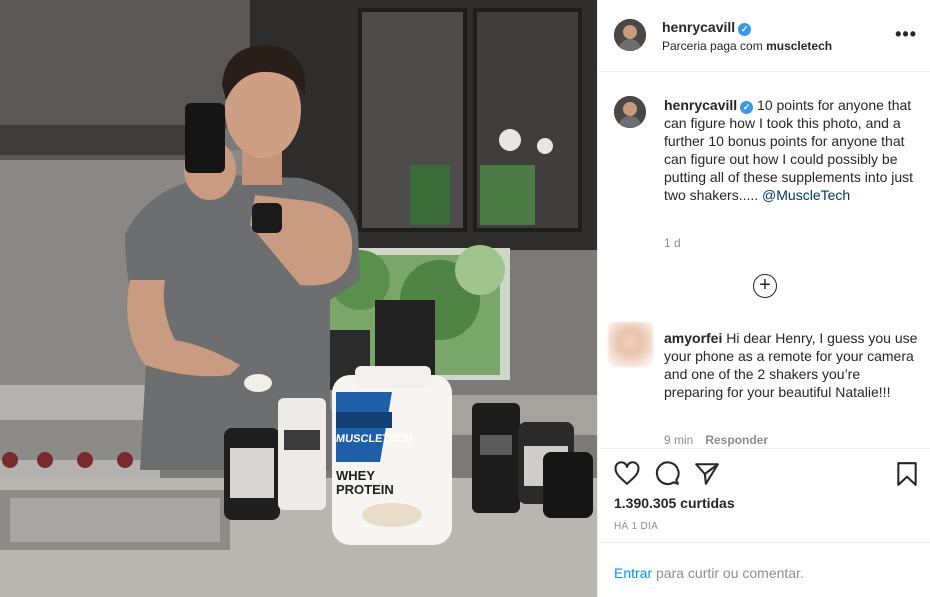  Describe the element at coordinates (764, 495) in the screenshot. I see `action-bar: 1.390.305 curtidas HÁ 1 DIA` at that location.